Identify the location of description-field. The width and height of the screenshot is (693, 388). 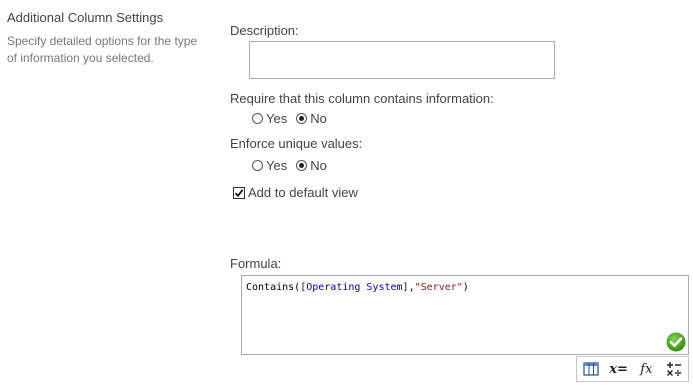
(402, 60).